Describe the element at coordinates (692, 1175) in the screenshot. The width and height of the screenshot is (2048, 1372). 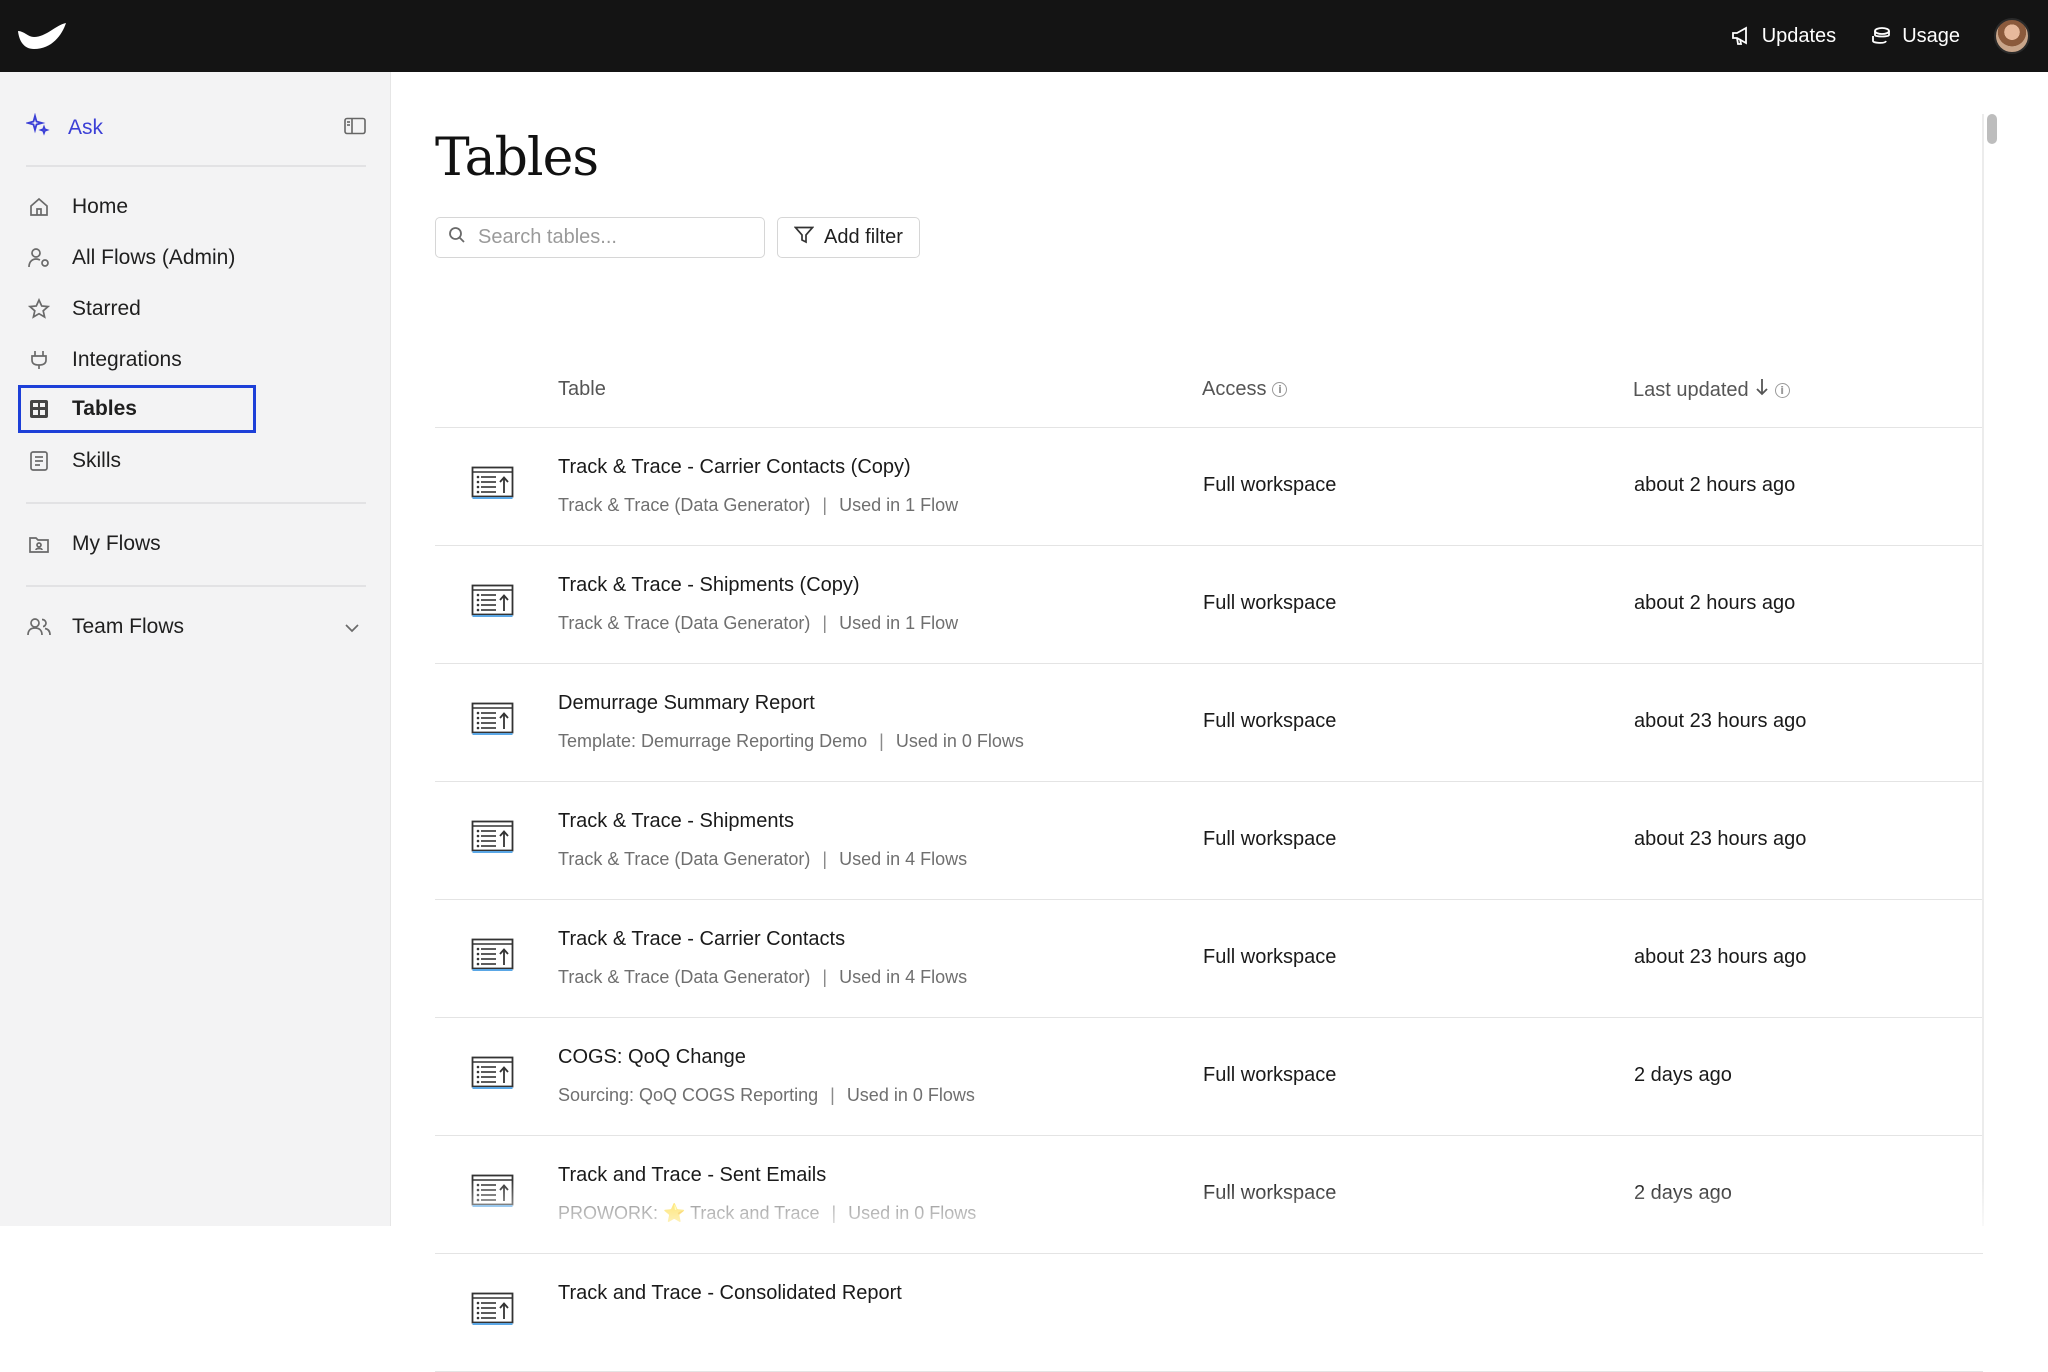
I see `table-name: Track and Trace - Sent Emails` at that location.